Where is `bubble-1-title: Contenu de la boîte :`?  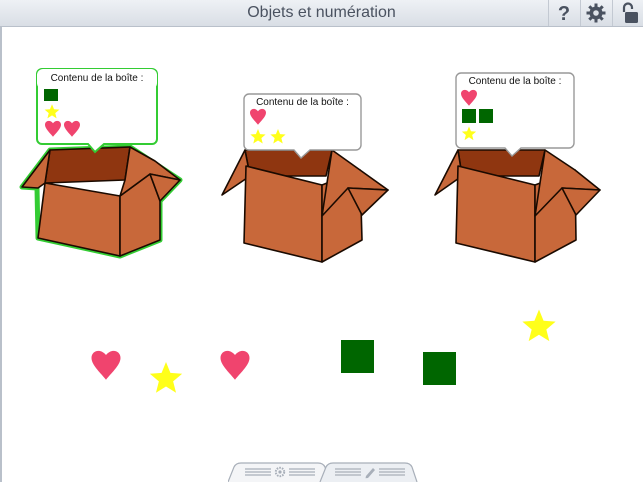
bubble-1-title: Contenu de la boîte : is located at coordinates (97, 78).